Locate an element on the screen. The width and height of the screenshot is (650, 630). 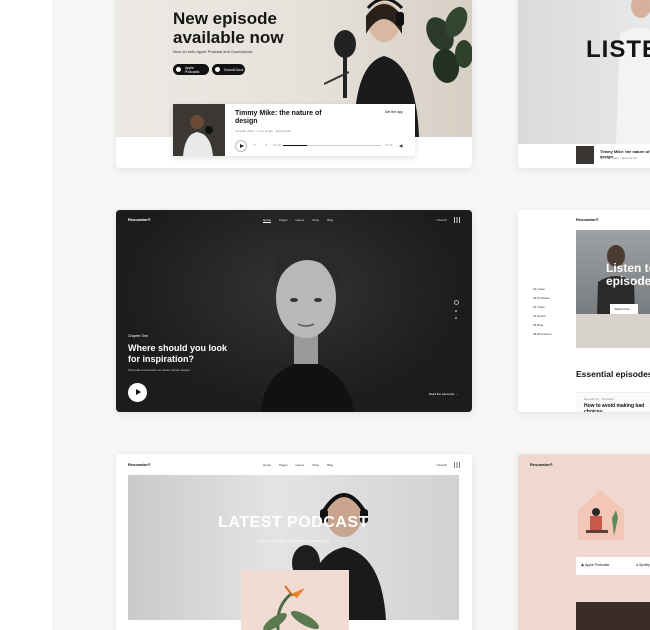
side-item-blog: 05 Blog is located at coordinates (542, 325).